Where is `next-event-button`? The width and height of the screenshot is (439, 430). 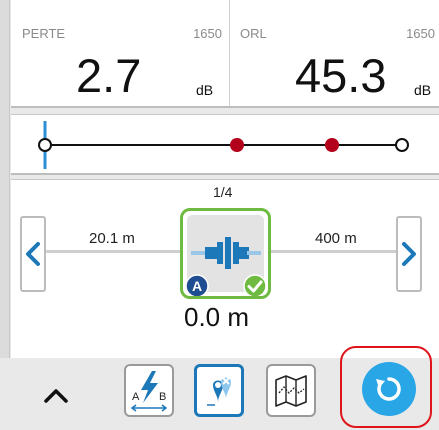
next-event-button is located at coordinates (409, 254).